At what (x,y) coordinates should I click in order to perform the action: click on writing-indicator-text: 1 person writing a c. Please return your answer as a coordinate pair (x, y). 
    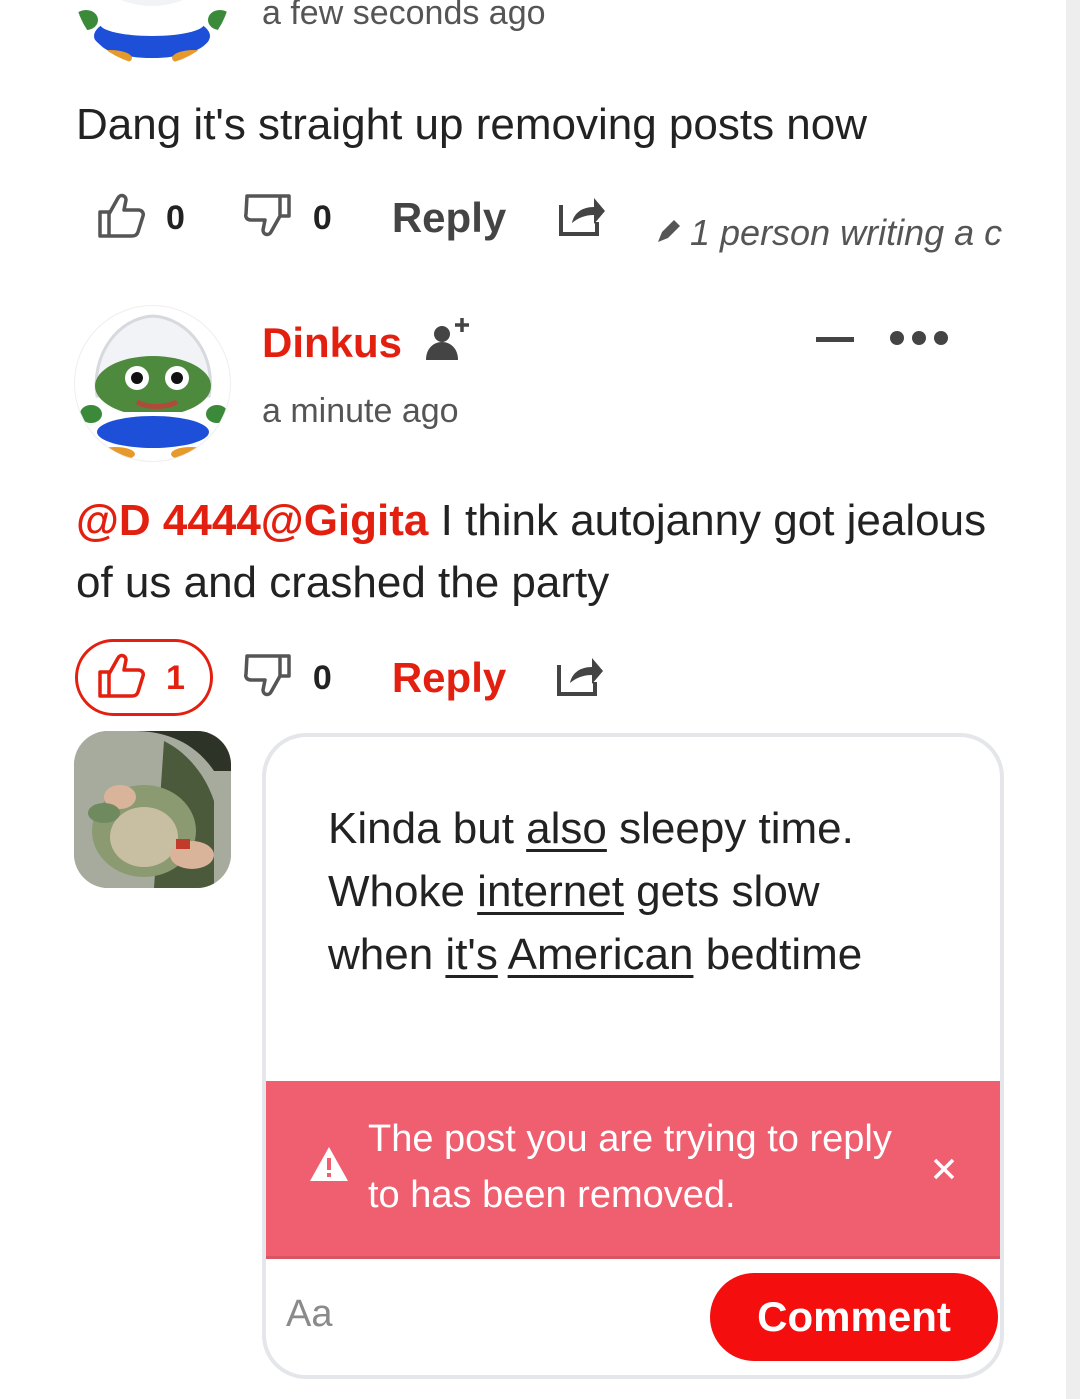
    Looking at the image, I should click on (846, 232).